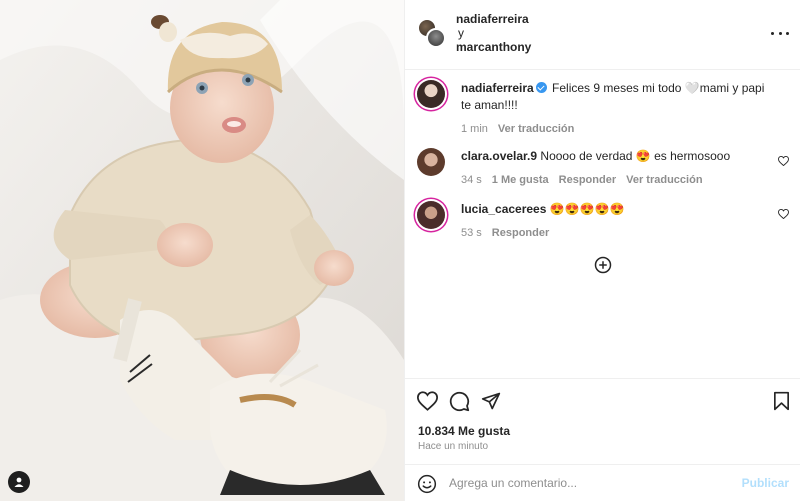  Describe the element at coordinates (493, 33) in the screenshot. I see `collab-usernames: nadiaferreira y marcanthony` at that location.